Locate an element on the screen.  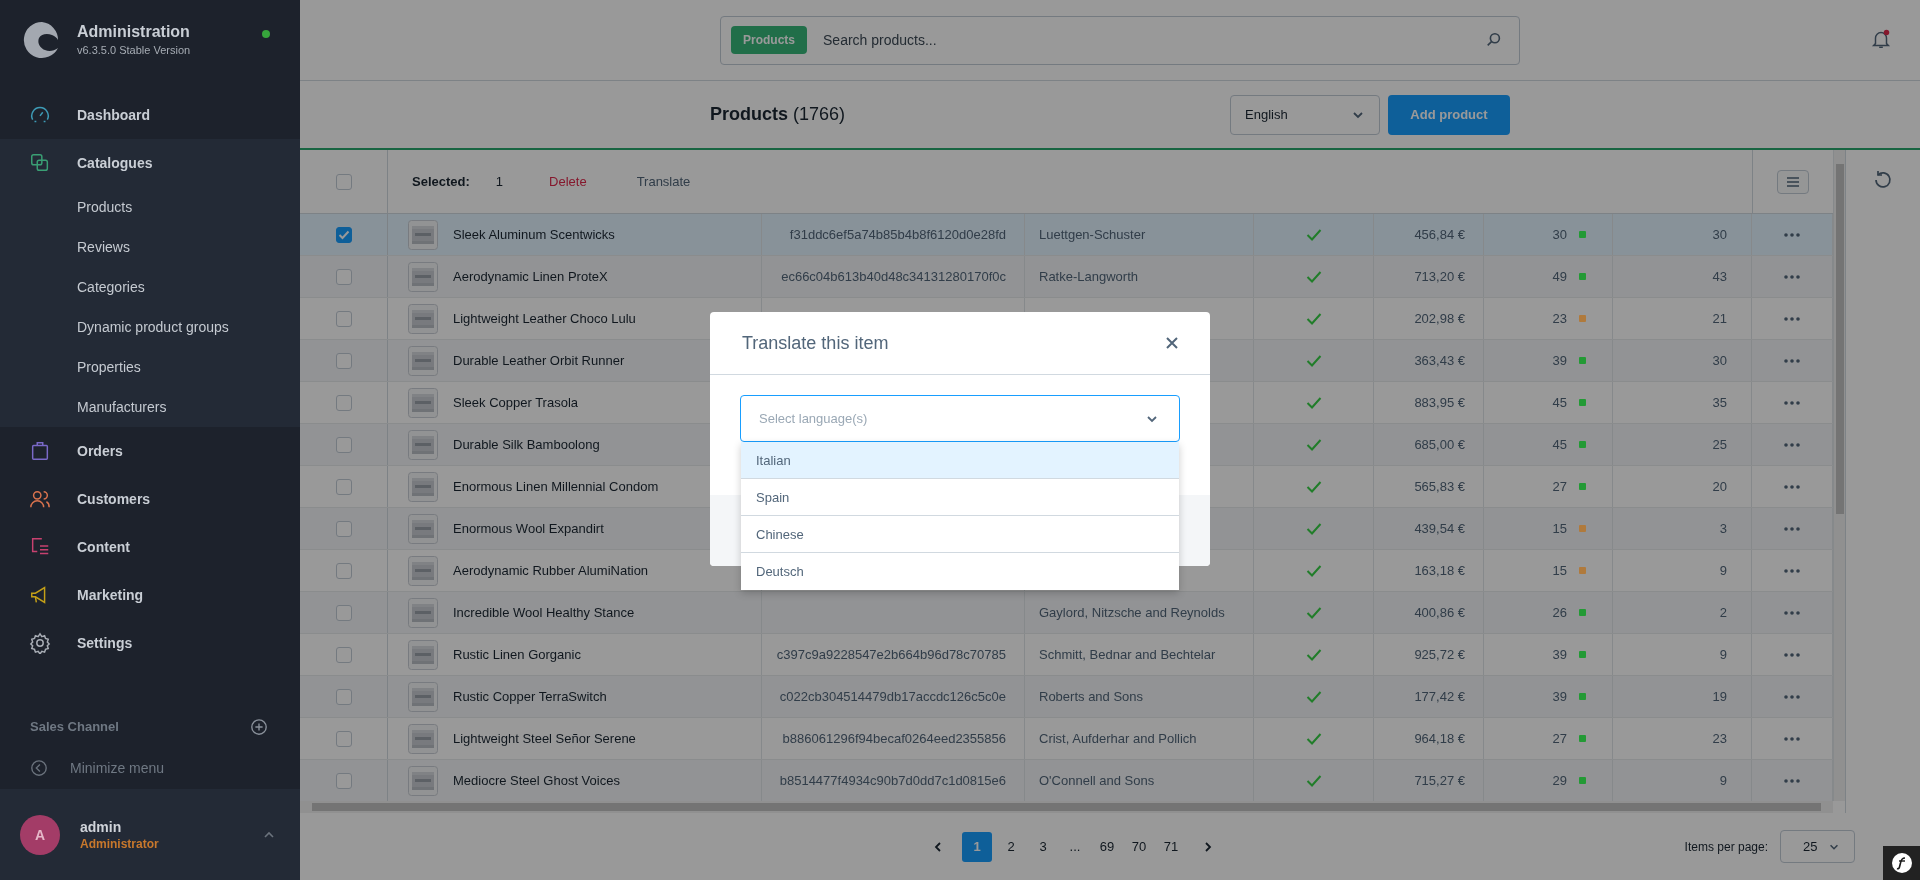
product-name-link: Aerodynamic Rubber AlumiNation is located at coordinates (551, 570).